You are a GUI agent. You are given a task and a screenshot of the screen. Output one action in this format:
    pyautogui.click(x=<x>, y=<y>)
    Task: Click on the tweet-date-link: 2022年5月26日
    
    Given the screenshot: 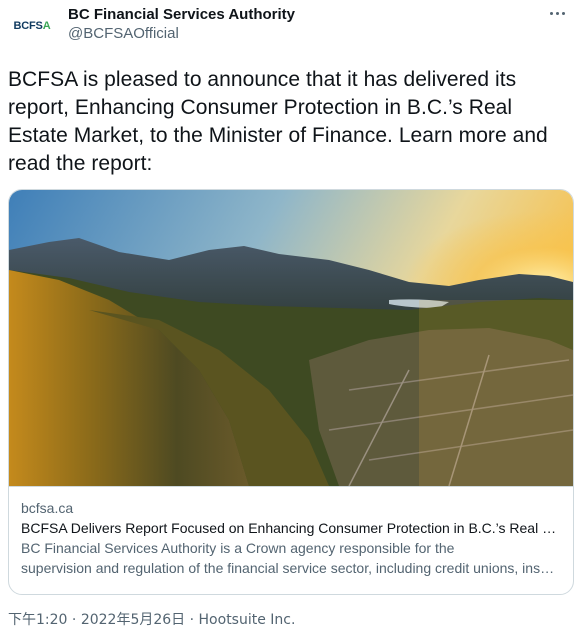 What is the action you would take?
    pyautogui.click(x=133, y=620)
    